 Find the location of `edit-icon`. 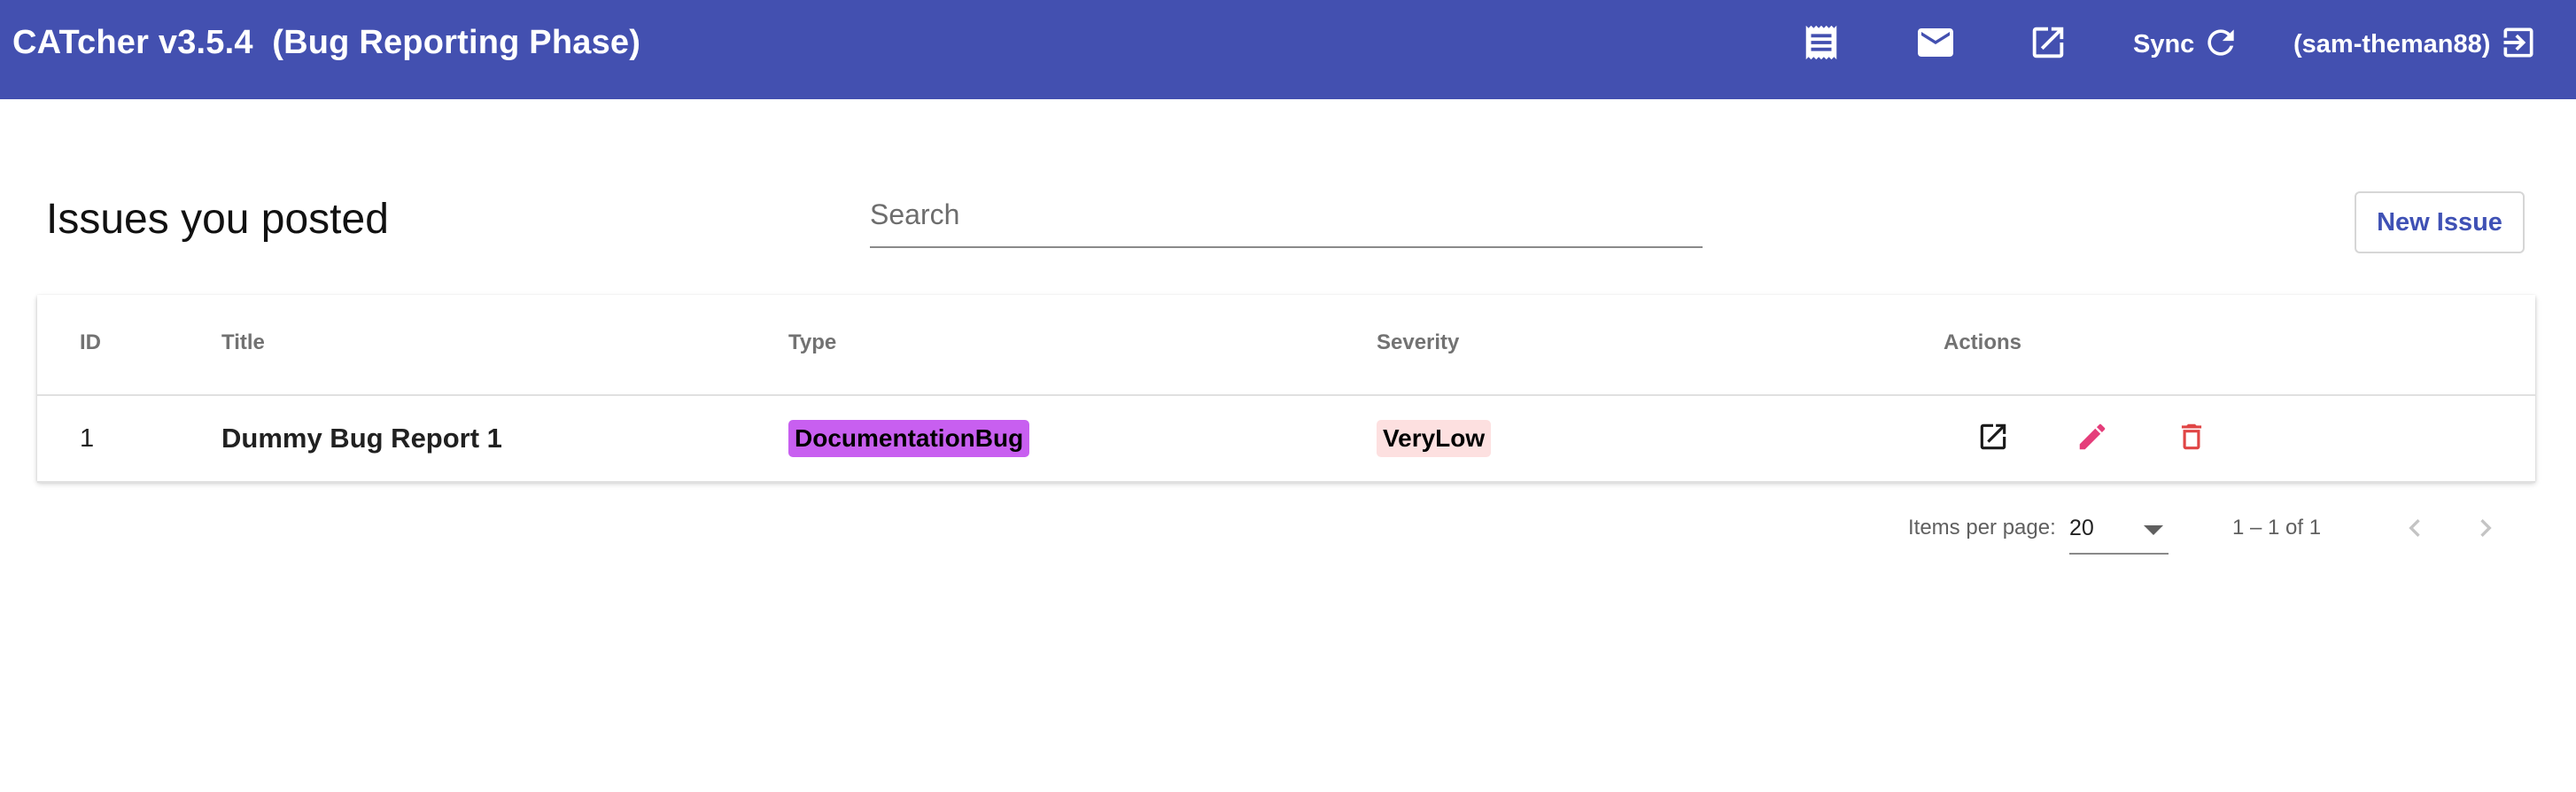

edit-icon is located at coordinates (2092, 439).